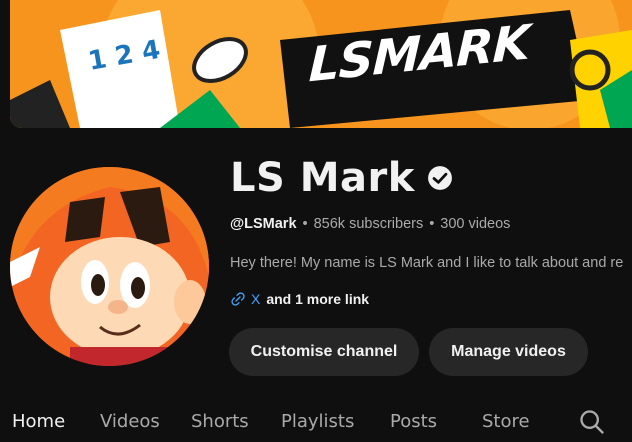  Describe the element at coordinates (413, 421) in the screenshot. I see `tab-posts: Posts` at that location.